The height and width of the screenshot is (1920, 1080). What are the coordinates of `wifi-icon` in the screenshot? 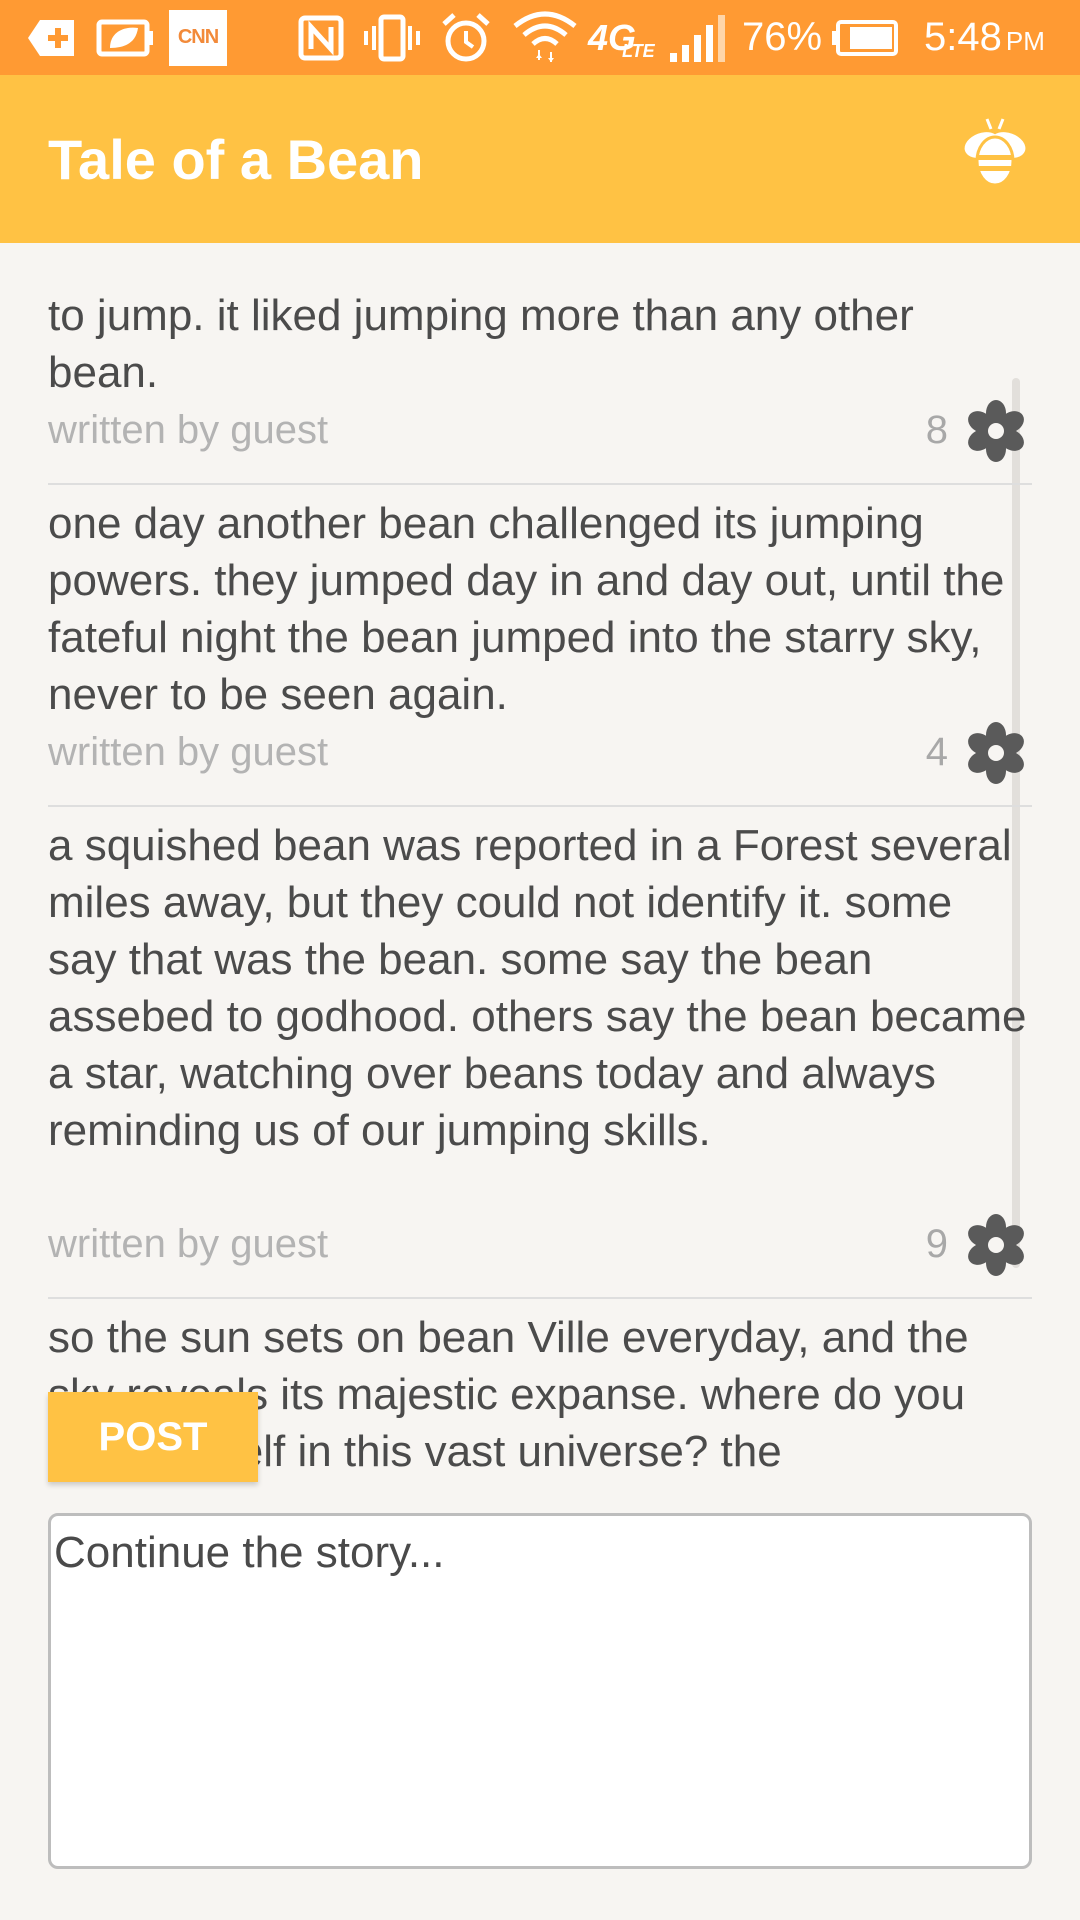 It's located at (545, 37).